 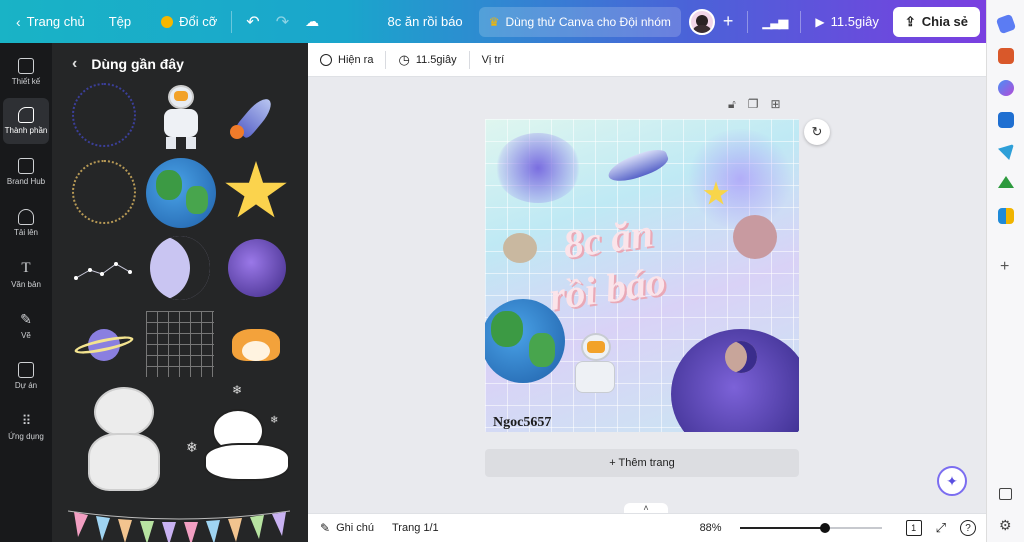 What do you see at coordinates (256, 345) in the screenshot?
I see `element-thumb-shiba` at bounding box center [256, 345].